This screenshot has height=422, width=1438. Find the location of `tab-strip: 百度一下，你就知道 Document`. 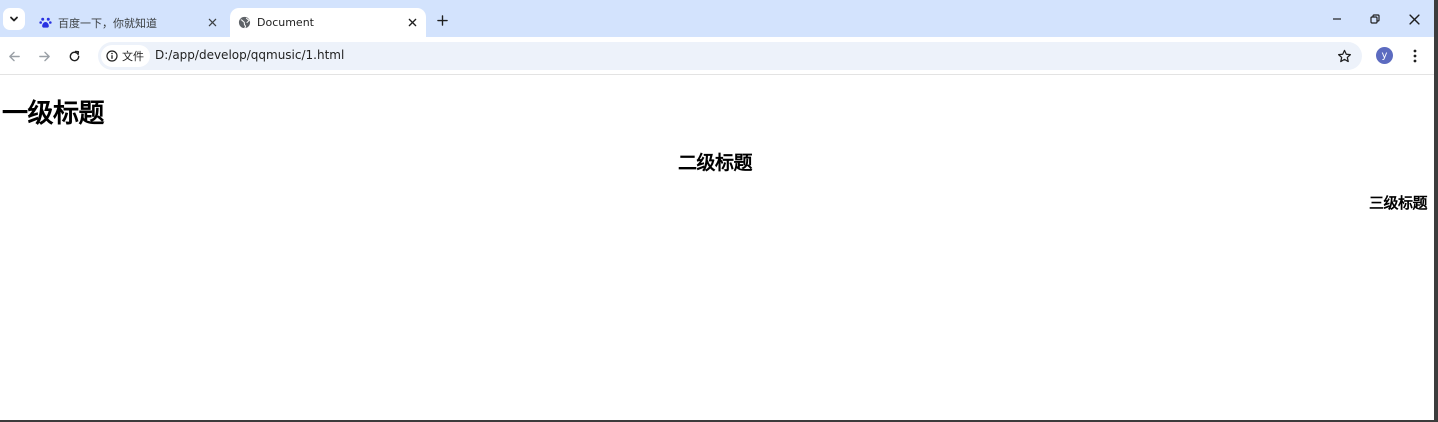

tab-strip: 百度一下，你就知道 Document is located at coordinates (717, 18).